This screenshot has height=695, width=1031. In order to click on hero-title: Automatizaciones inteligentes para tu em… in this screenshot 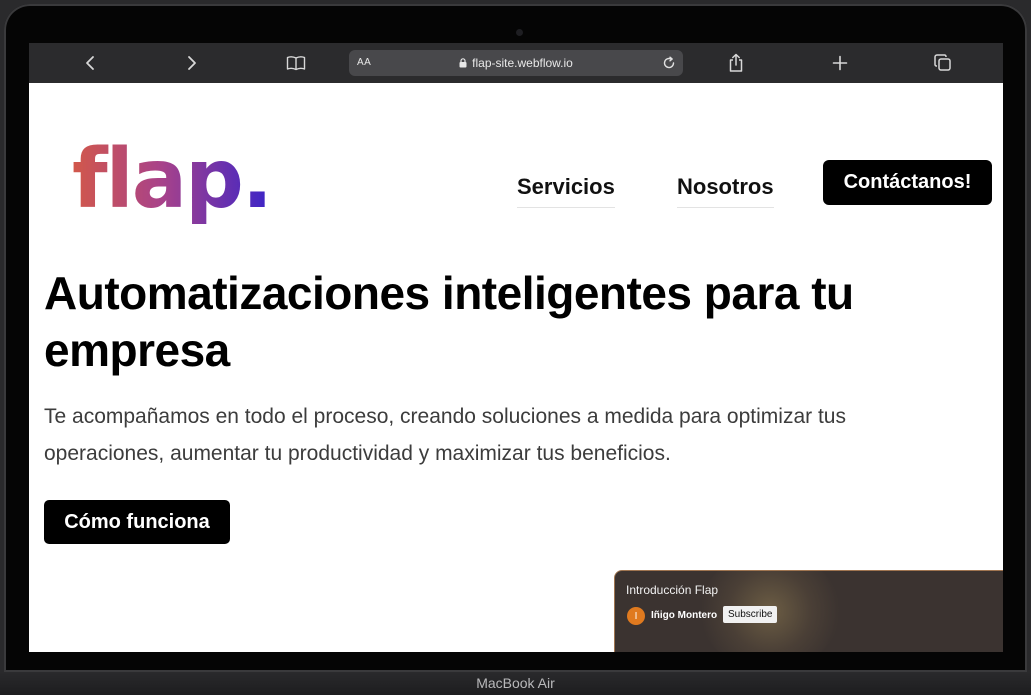, I will do `click(449, 321)`.